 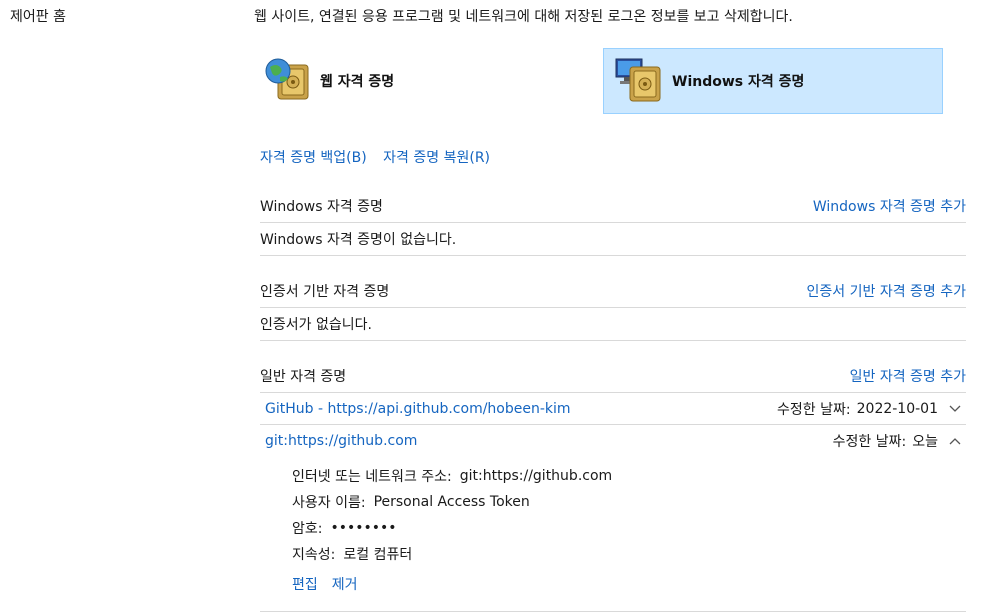 I want to click on detail-actions: 편집 제거, so click(x=629, y=584).